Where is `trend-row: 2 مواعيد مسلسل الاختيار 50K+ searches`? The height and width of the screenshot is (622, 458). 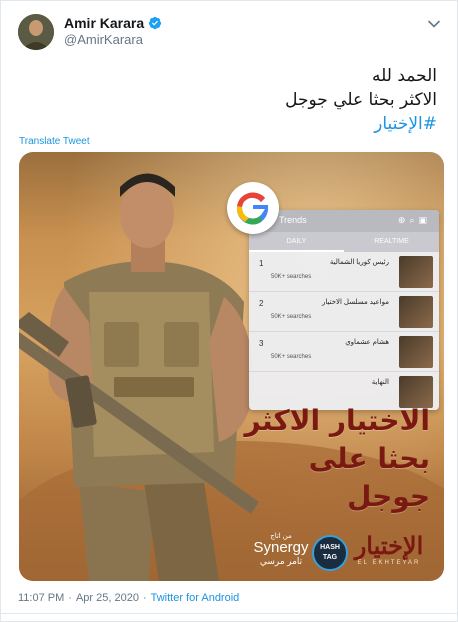 trend-row: 2 مواعيد مسلسل الاختيار 50K+ searches is located at coordinates (344, 312).